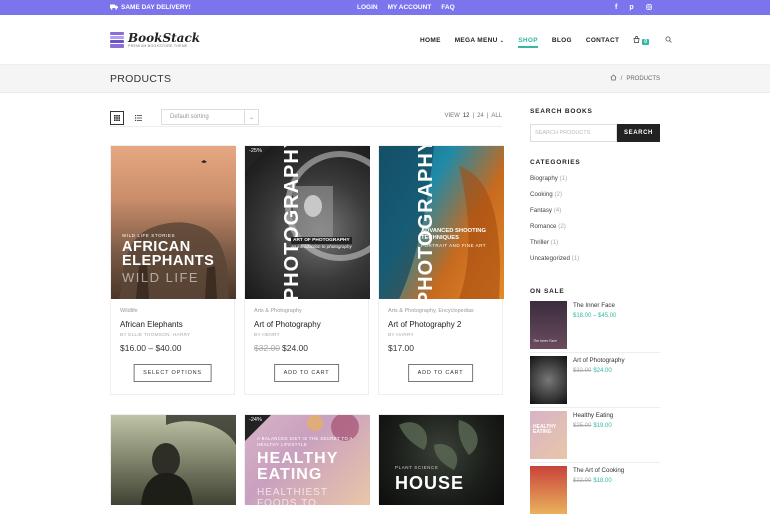 The width and height of the screenshot is (770, 518). Describe the element at coordinates (543, 226) in the screenshot. I see `category-name: Romance` at that location.